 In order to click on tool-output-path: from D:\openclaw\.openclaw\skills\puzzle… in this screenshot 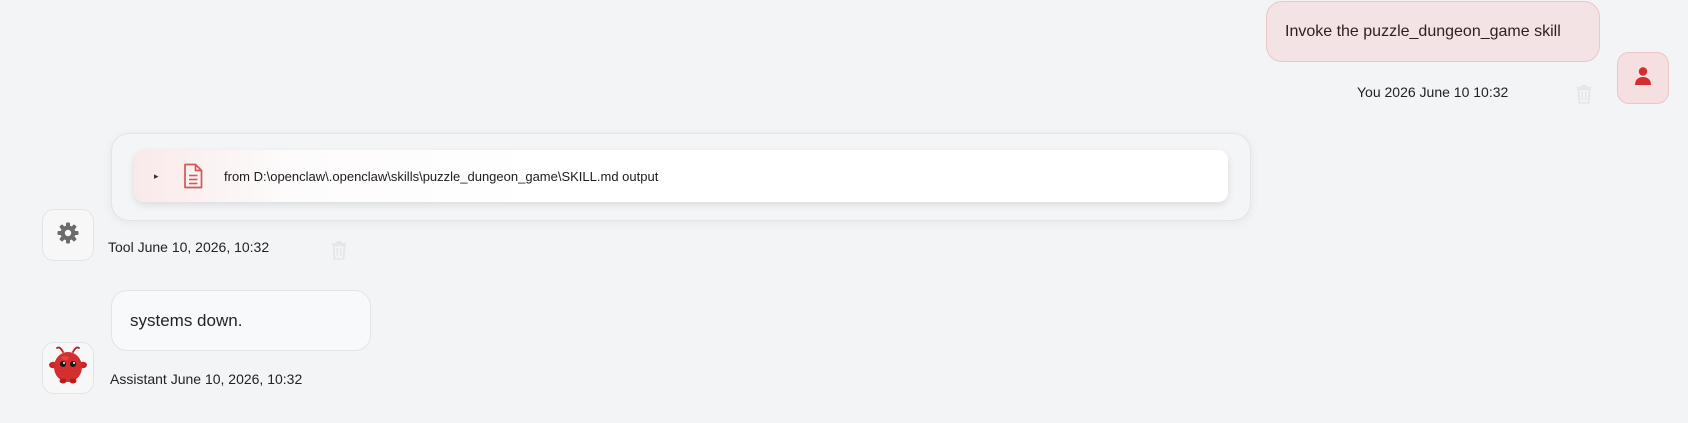, I will do `click(441, 176)`.